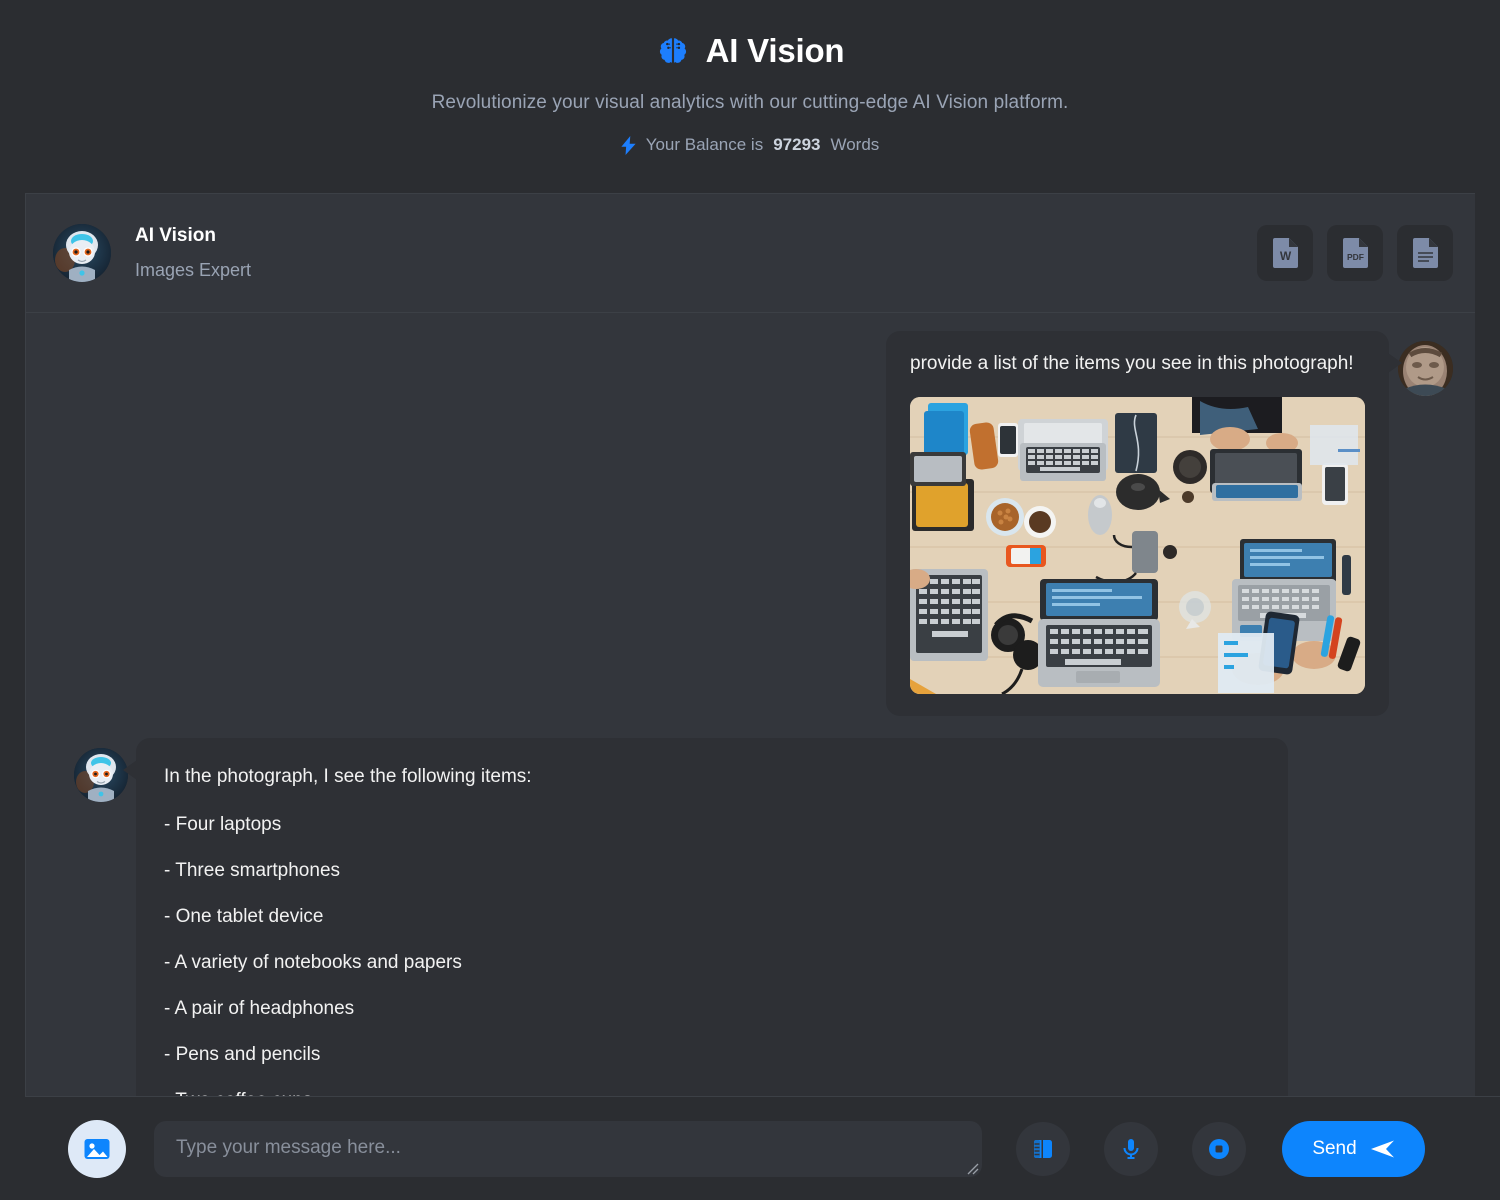 The height and width of the screenshot is (1200, 1500). I want to click on message-composer: Send, so click(762, 1148).